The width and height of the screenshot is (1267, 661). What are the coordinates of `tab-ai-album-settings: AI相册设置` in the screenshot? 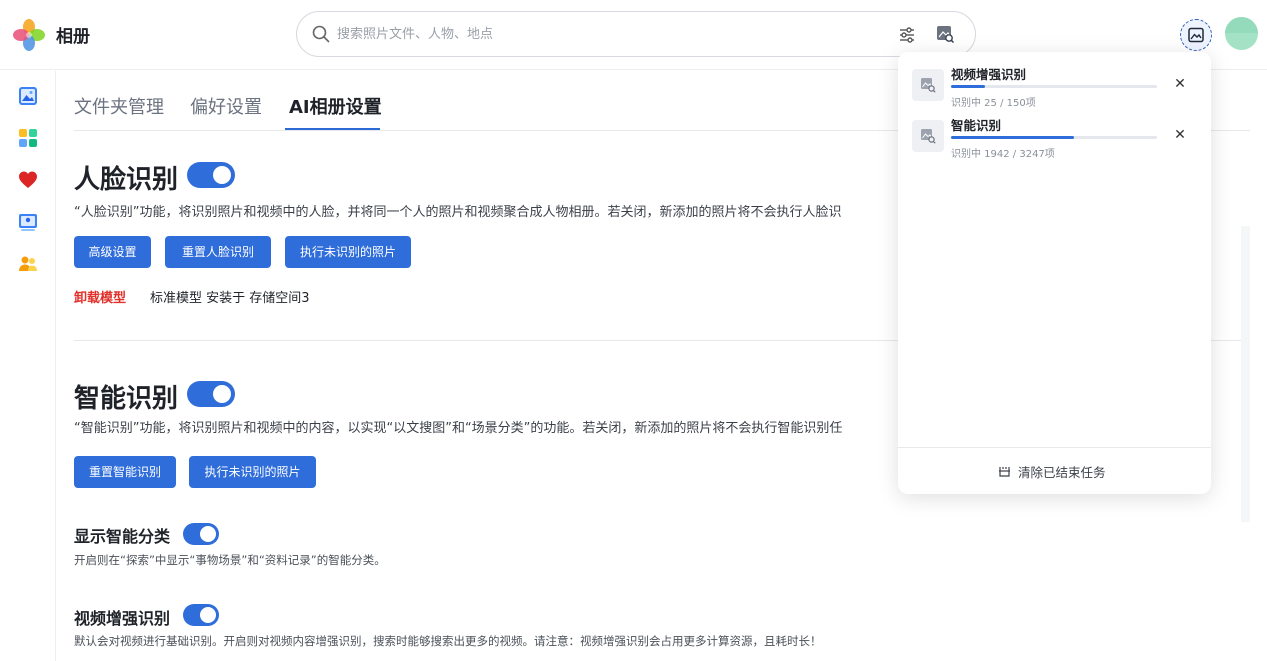 It's located at (335, 106).